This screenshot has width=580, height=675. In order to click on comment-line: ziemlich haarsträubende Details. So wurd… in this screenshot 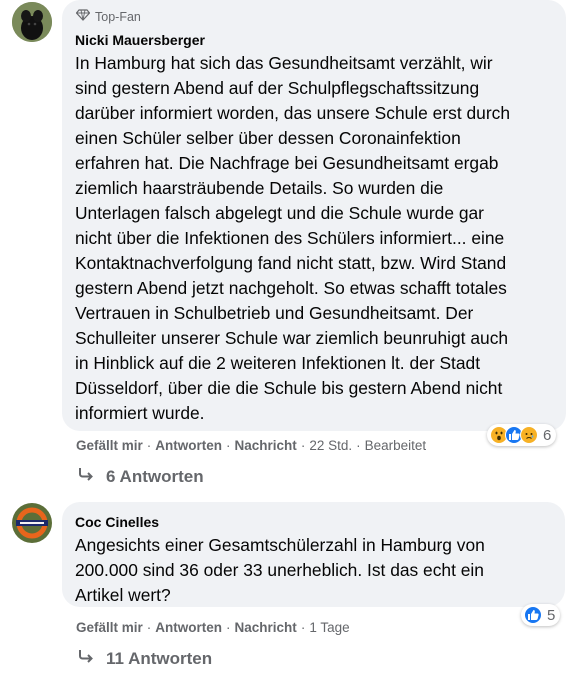, I will do `click(259, 188)`.